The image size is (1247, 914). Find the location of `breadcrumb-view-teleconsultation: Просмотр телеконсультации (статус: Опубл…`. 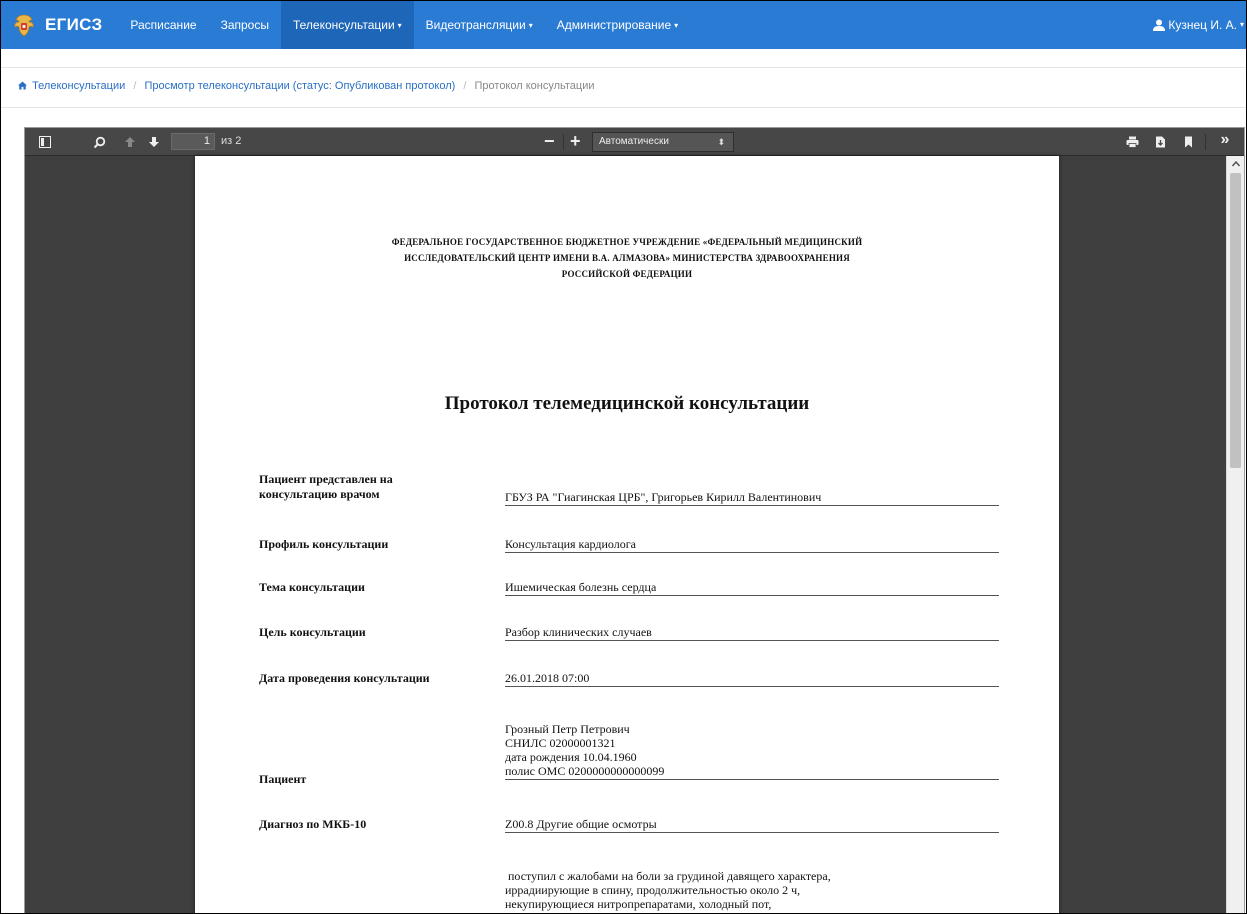

breadcrumb-view-teleconsultation: Просмотр телеконсультации (статус: Опубл… is located at coordinates (299, 86).